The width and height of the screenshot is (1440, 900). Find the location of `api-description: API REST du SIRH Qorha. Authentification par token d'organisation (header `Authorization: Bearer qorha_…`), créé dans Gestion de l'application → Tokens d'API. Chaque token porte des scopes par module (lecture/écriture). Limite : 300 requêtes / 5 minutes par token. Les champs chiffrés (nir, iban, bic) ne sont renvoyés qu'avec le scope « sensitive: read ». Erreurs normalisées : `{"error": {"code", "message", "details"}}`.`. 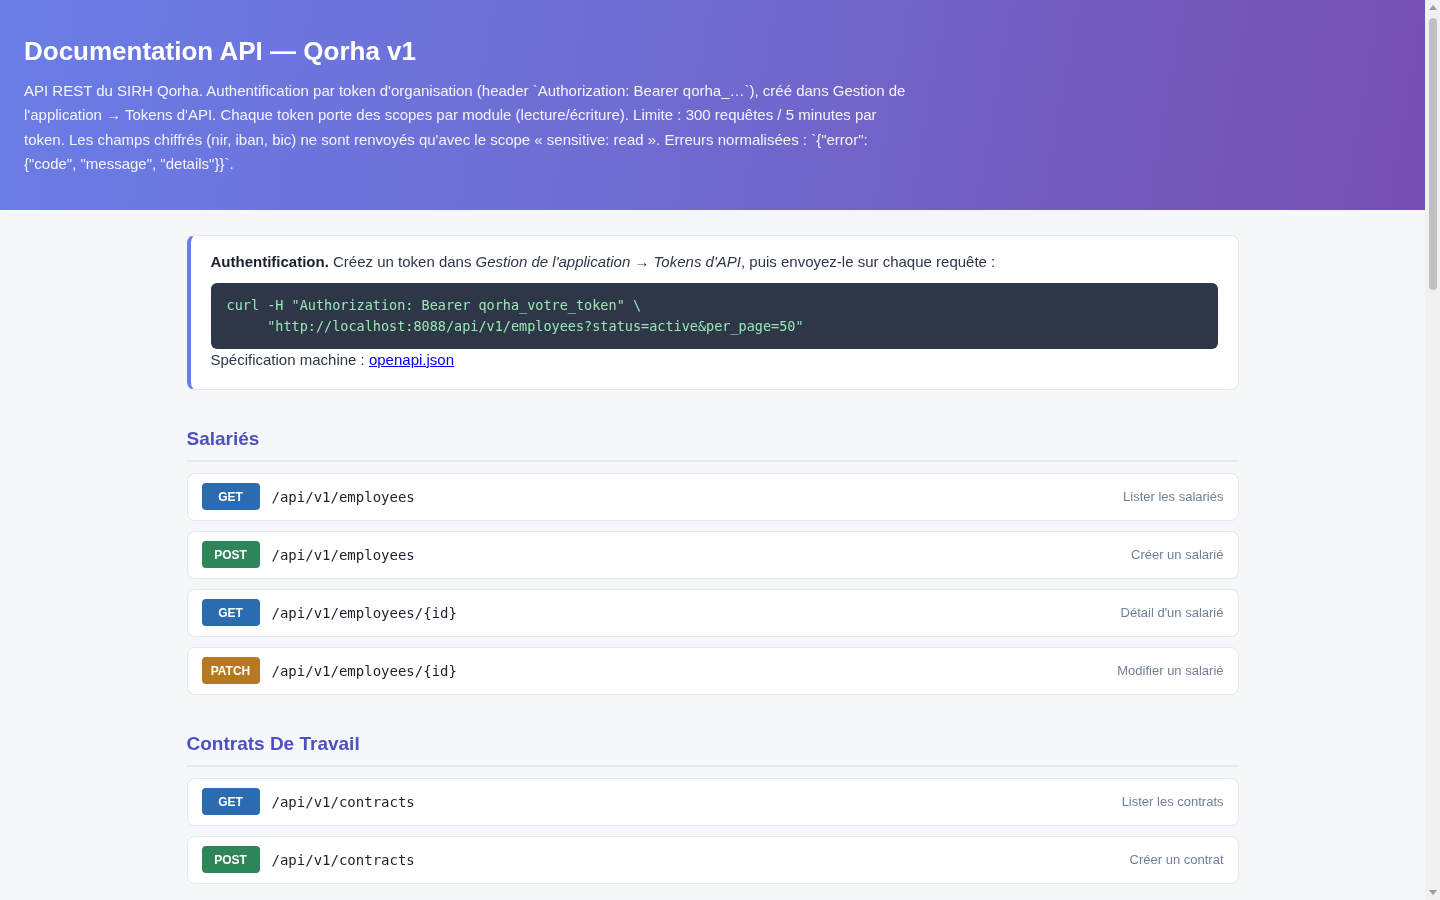

api-description: API REST du SIRH Qorha. Authentification par token d'organisation (header `Authorization: Bearer qorha_…`), créé dans Gestion de l'application → Tokens d'API. Chaque token porte des scopes par module (lecture/écriture). Limite : 300 requêtes / 5 minutes par token. Les champs chiffrés (nir, iban, bic) ne sont renvoyés qu'avec le scope « sensitive: read ». Erreurs normalisées : `{"error": {"code", "message", "details"}}`. is located at coordinates (465, 128).